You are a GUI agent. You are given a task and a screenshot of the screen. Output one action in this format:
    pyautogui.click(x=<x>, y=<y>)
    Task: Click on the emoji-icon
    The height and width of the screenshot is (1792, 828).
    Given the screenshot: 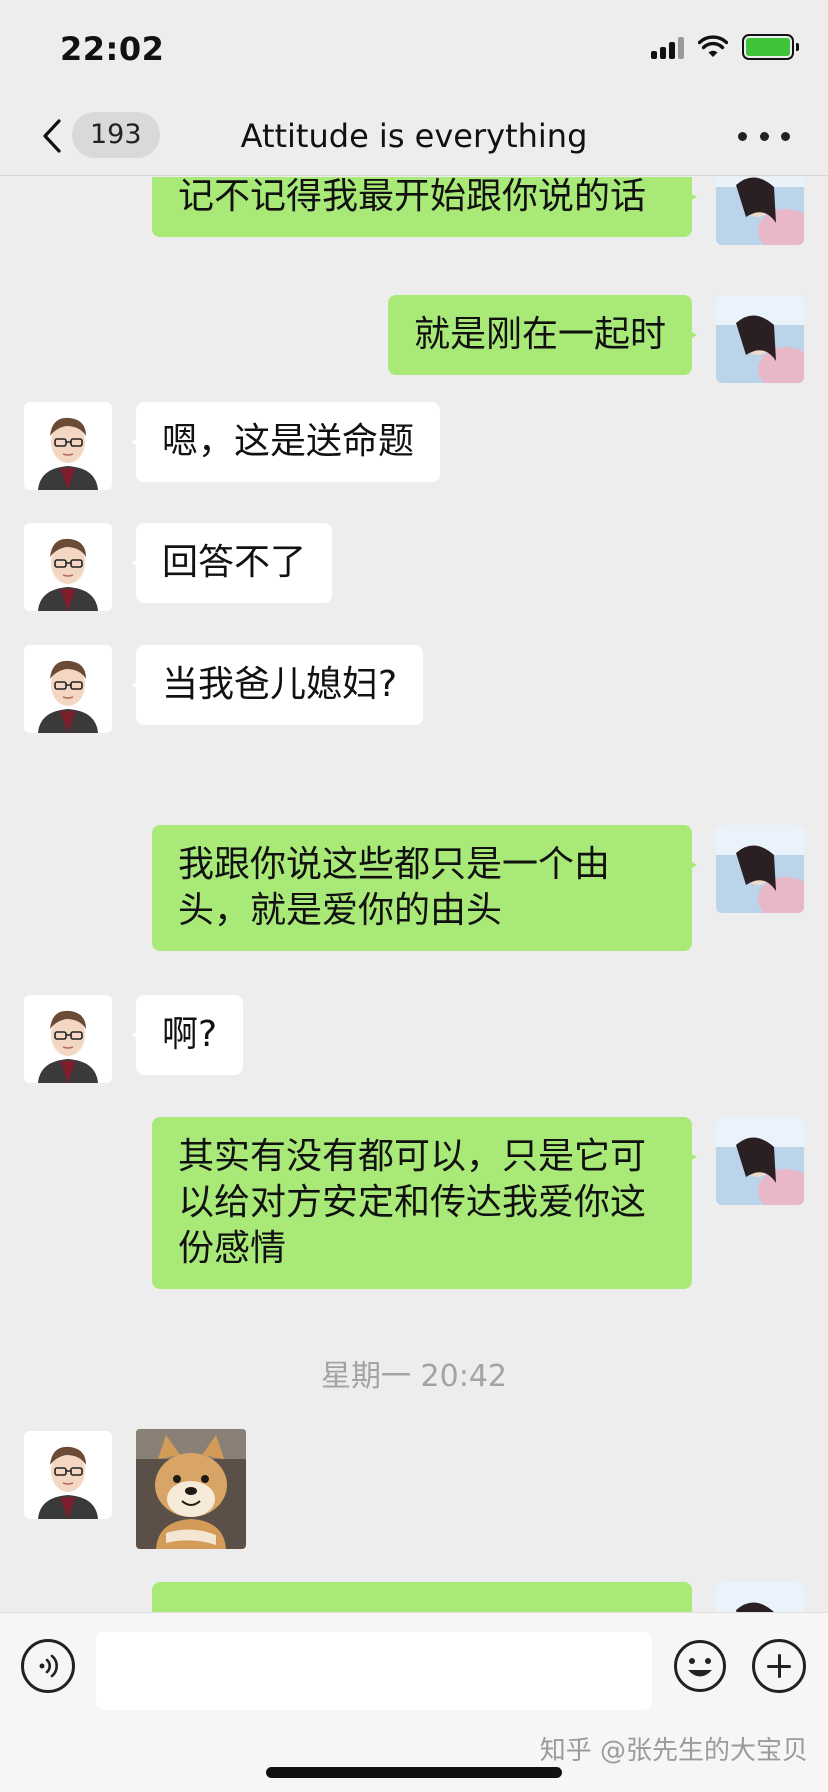 What is the action you would take?
    pyautogui.click(x=700, y=1666)
    